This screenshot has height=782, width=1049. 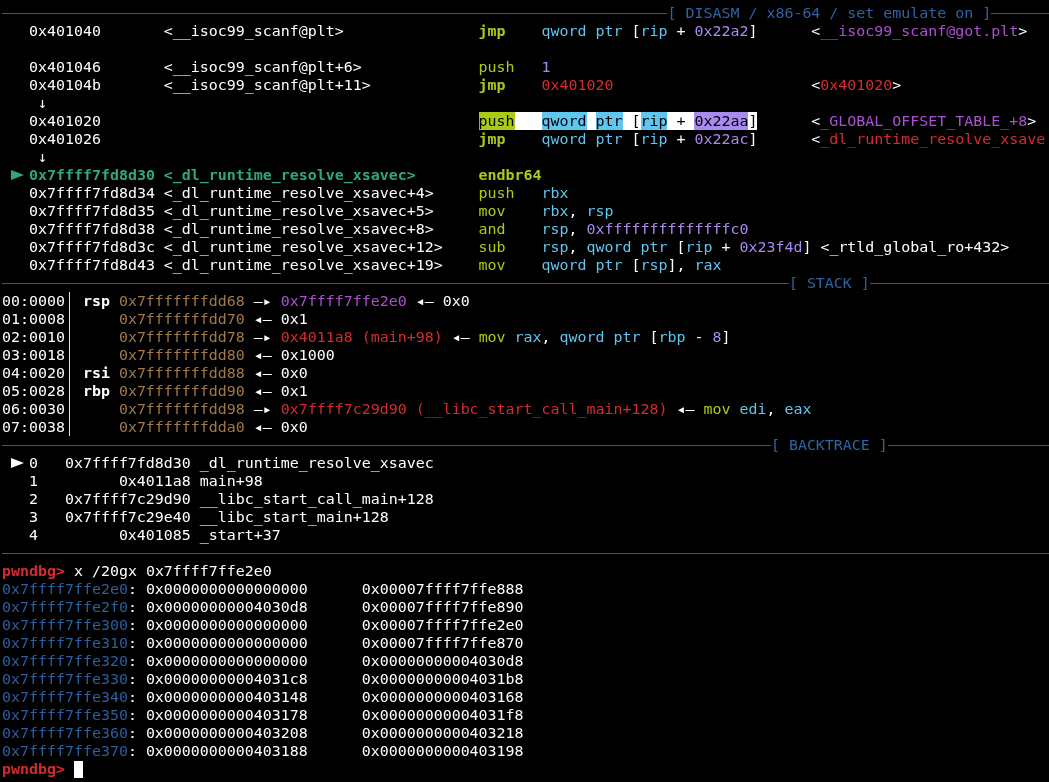 I want to click on stack-offset: 01:0008, so click(x=33, y=319).